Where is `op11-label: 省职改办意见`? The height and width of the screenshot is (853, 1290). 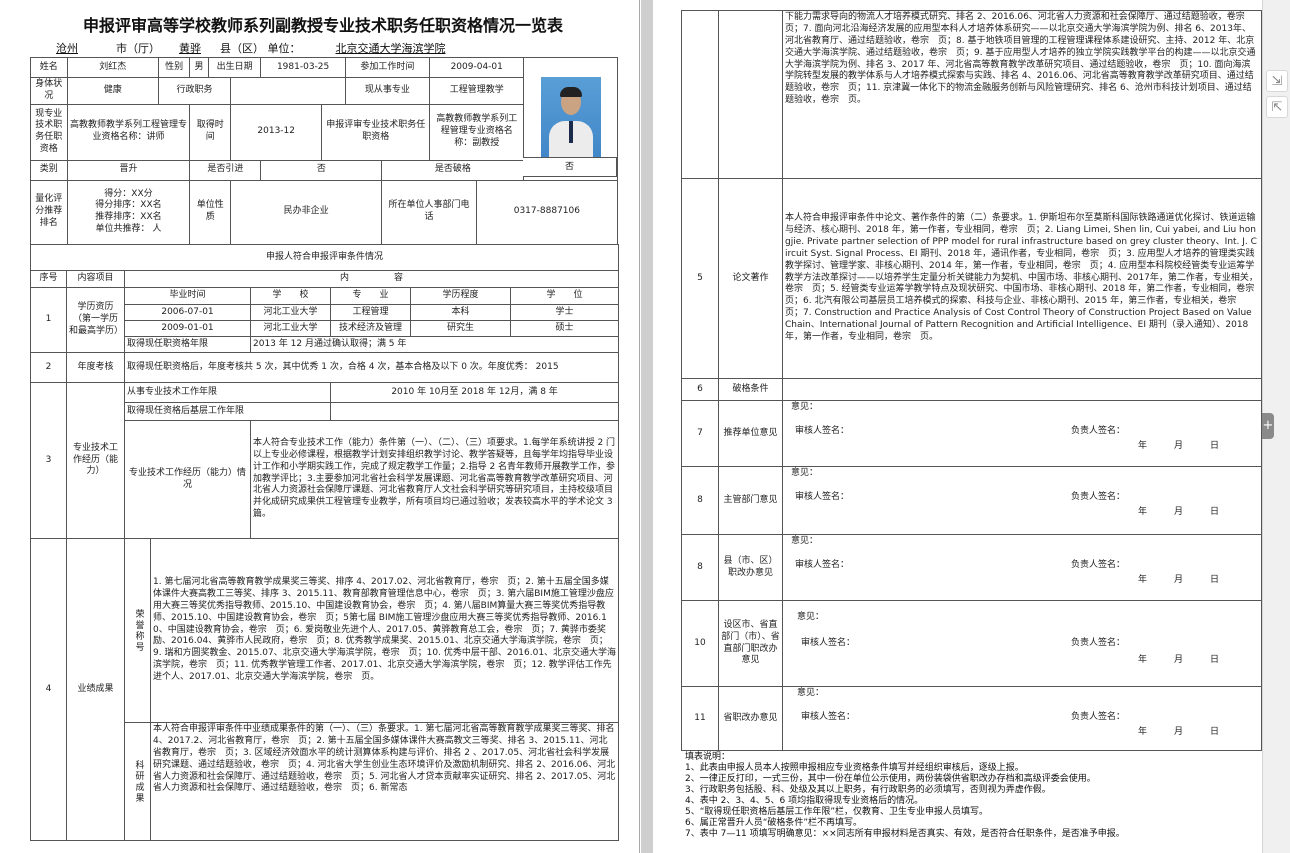
op11-label: 省职改办意见 is located at coordinates (750, 718).